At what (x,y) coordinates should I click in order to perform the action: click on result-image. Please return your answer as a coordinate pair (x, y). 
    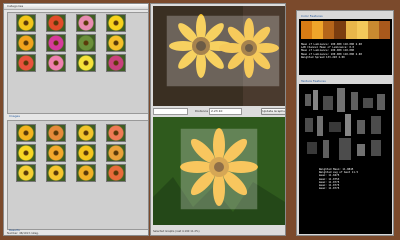
    Looking at the image, I should click on (219, 171).